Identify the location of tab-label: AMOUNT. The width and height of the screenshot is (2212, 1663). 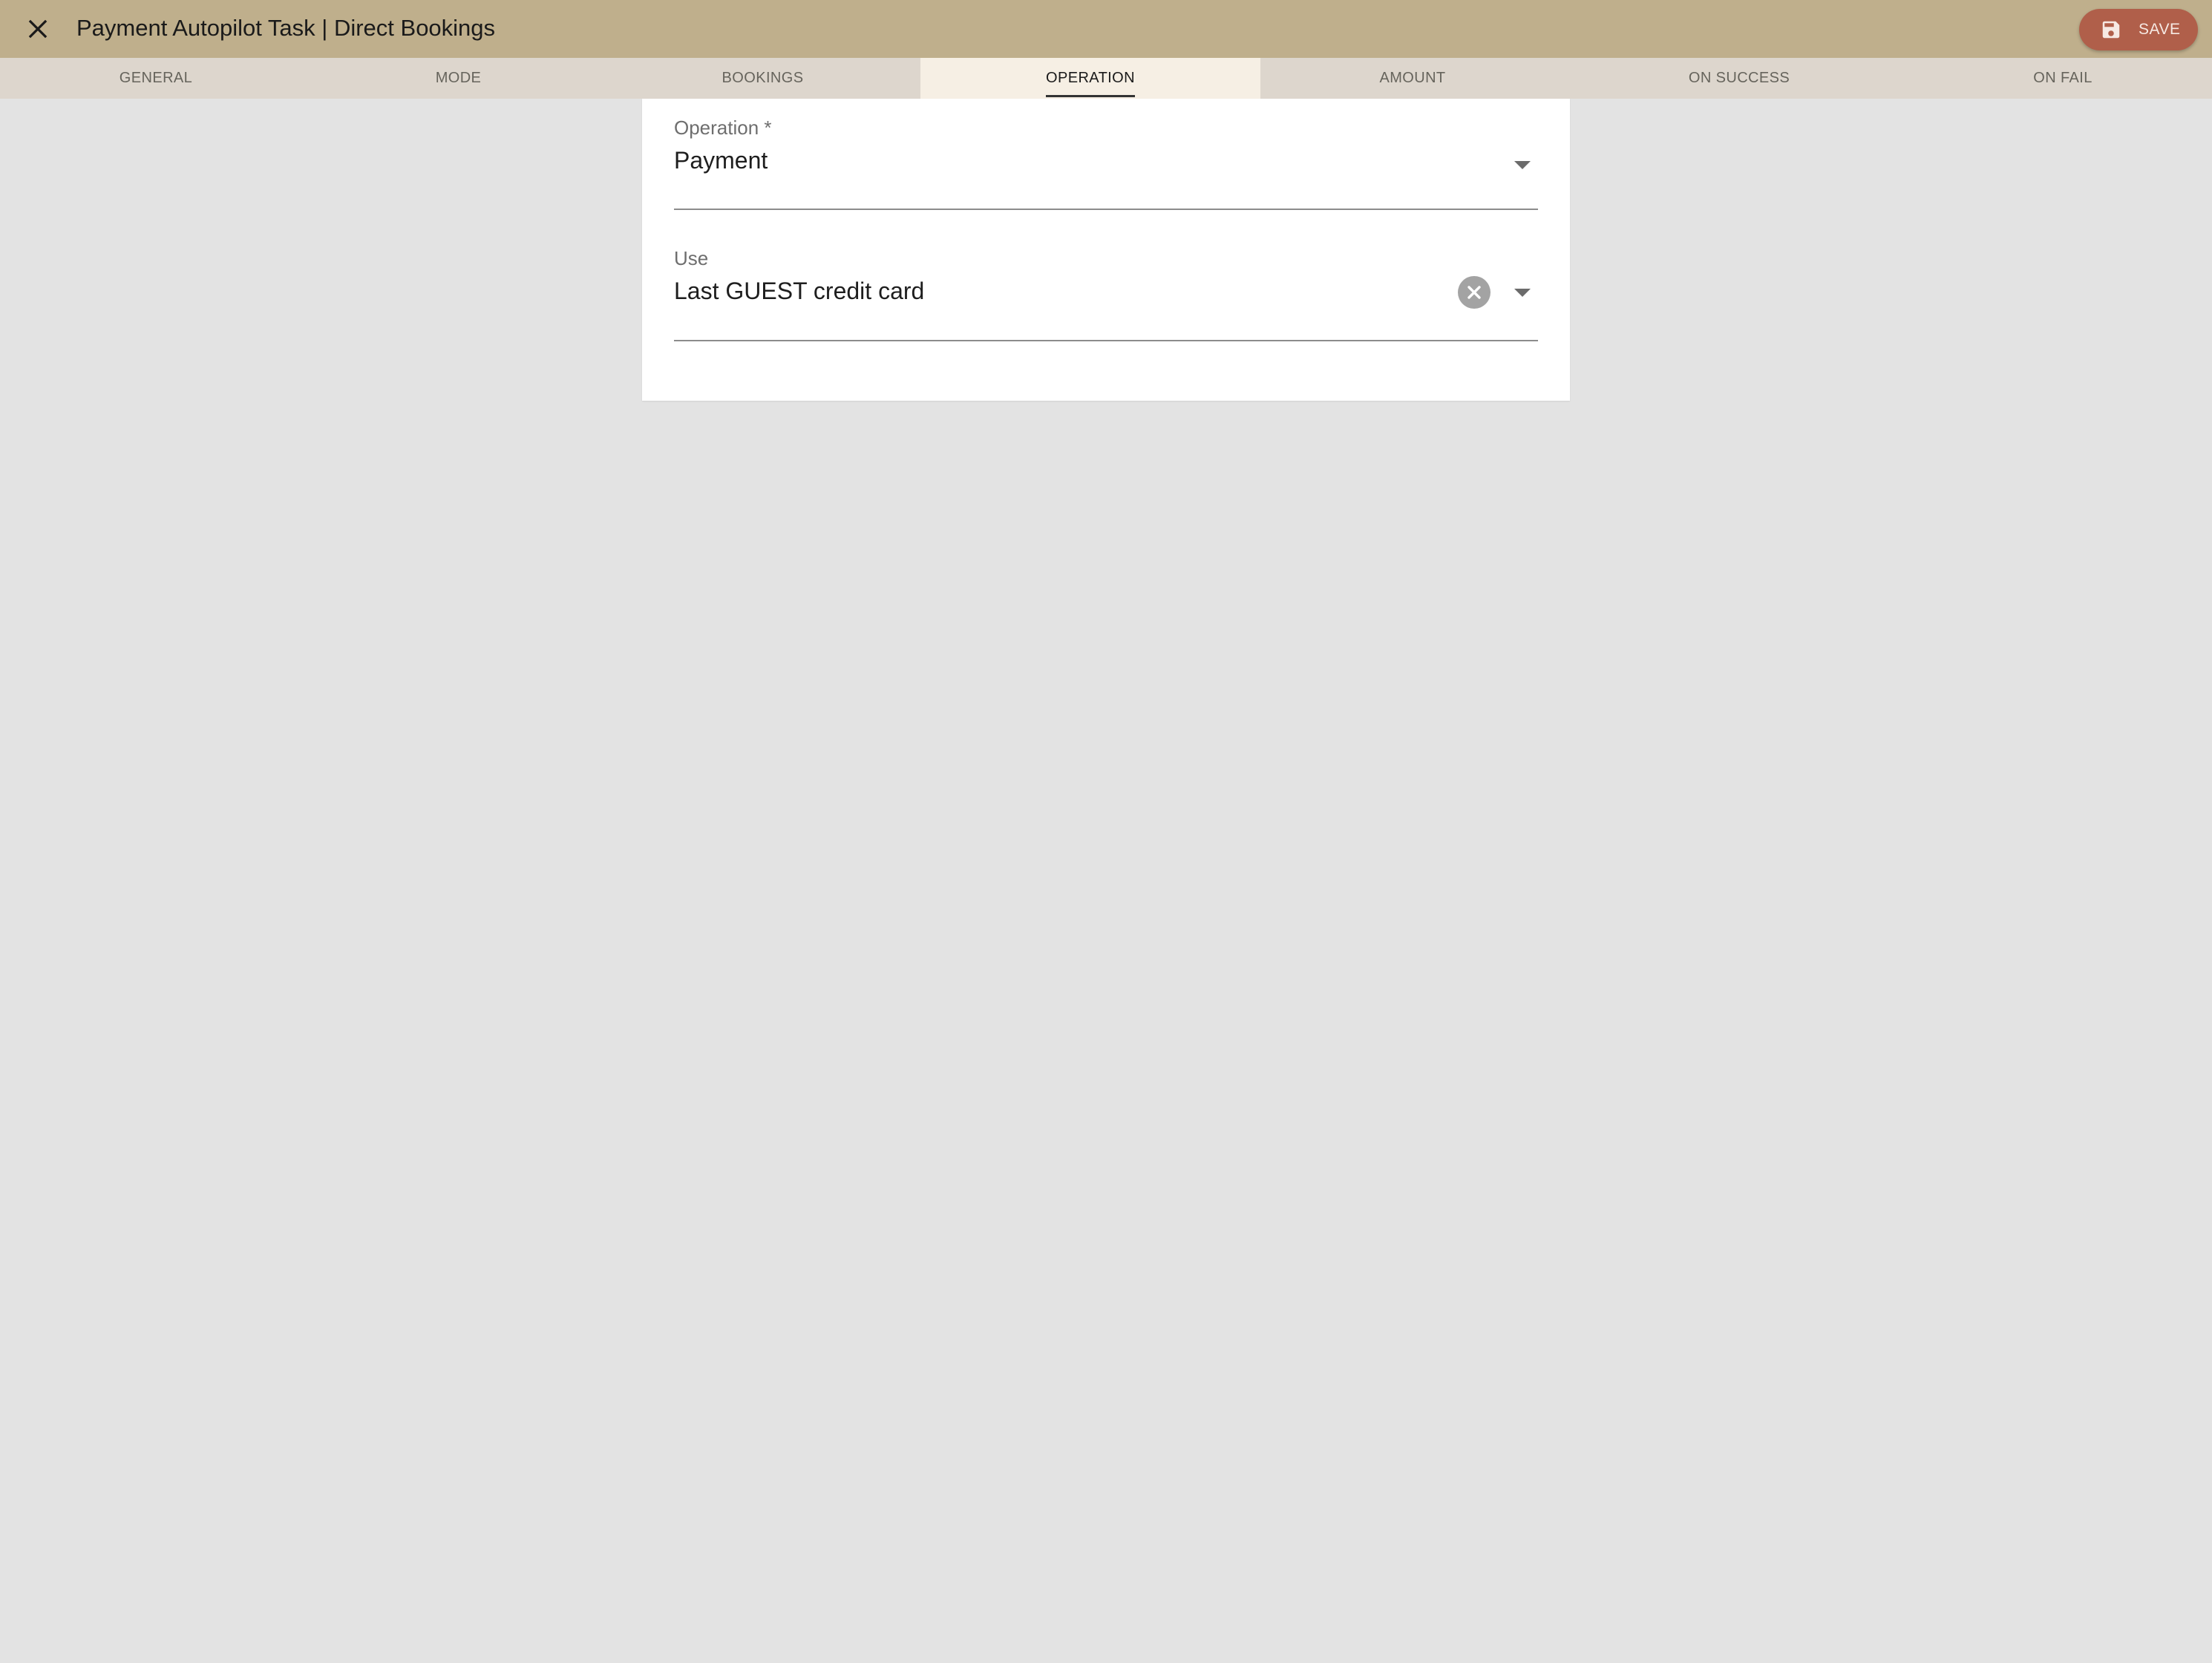
(1412, 78).